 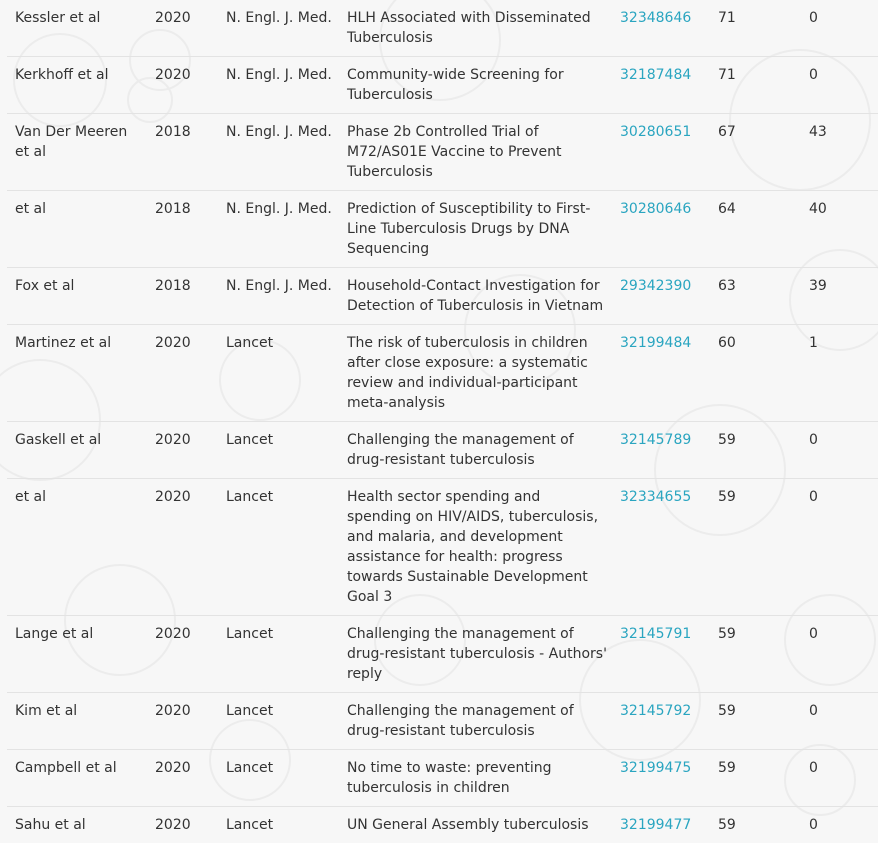 I want to click on author-cell: Fox et al, so click(x=77, y=296).